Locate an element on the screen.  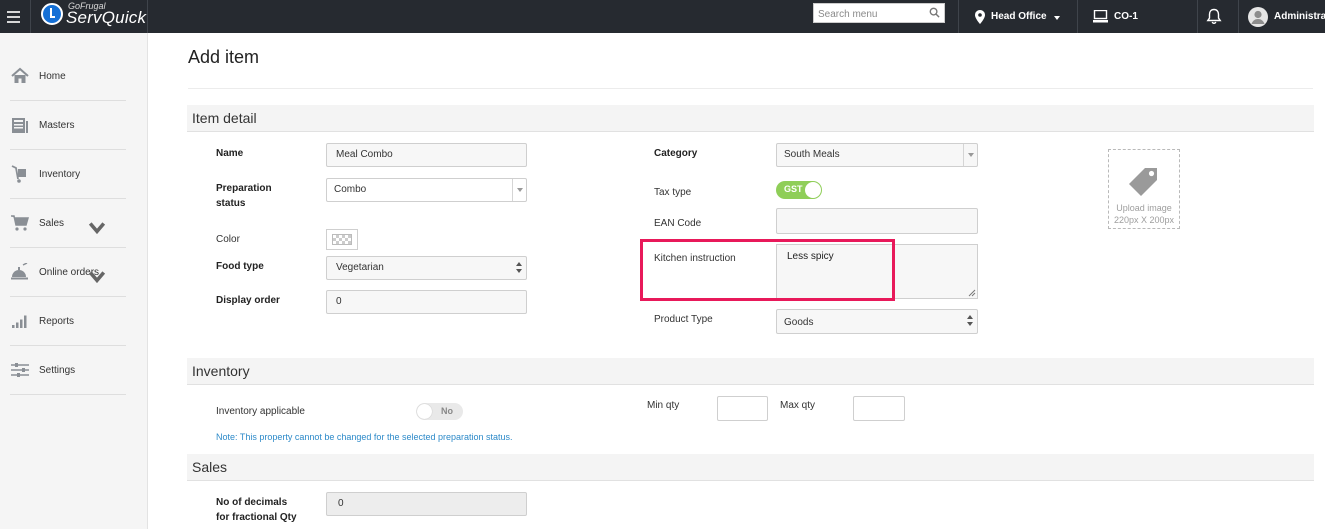
display-order-label: Display order is located at coordinates (248, 300).